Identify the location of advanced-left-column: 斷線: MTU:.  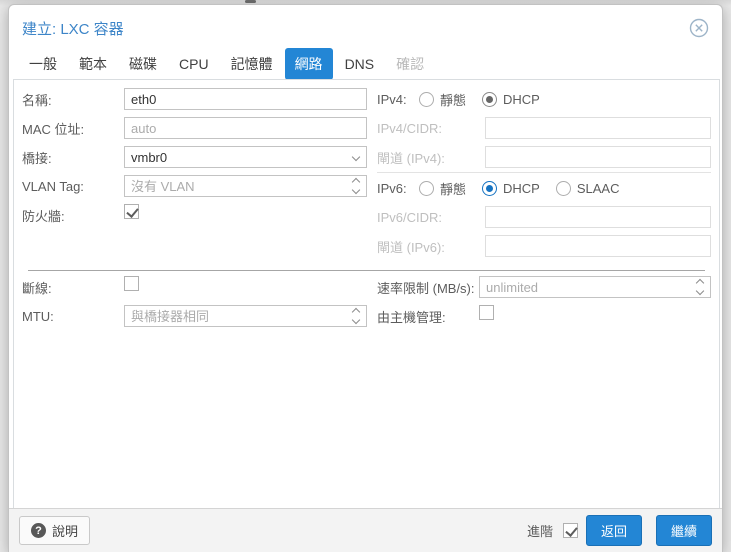
(194, 305).